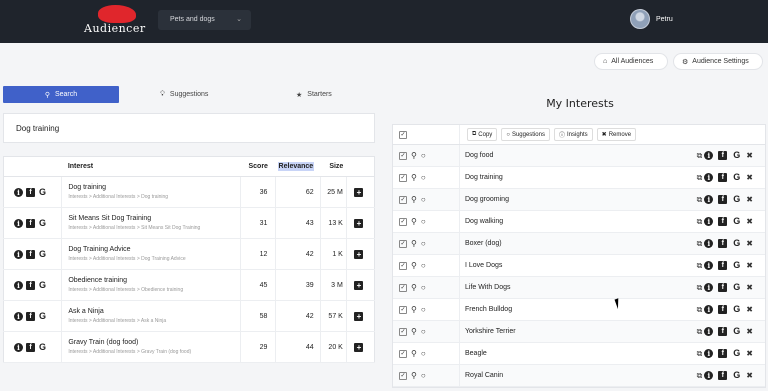 The height and width of the screenshot is (391, 768). Describe the element at coordinates (314, 94) in the screenshot. I see `tab-starters: ★ Starters` at that location.